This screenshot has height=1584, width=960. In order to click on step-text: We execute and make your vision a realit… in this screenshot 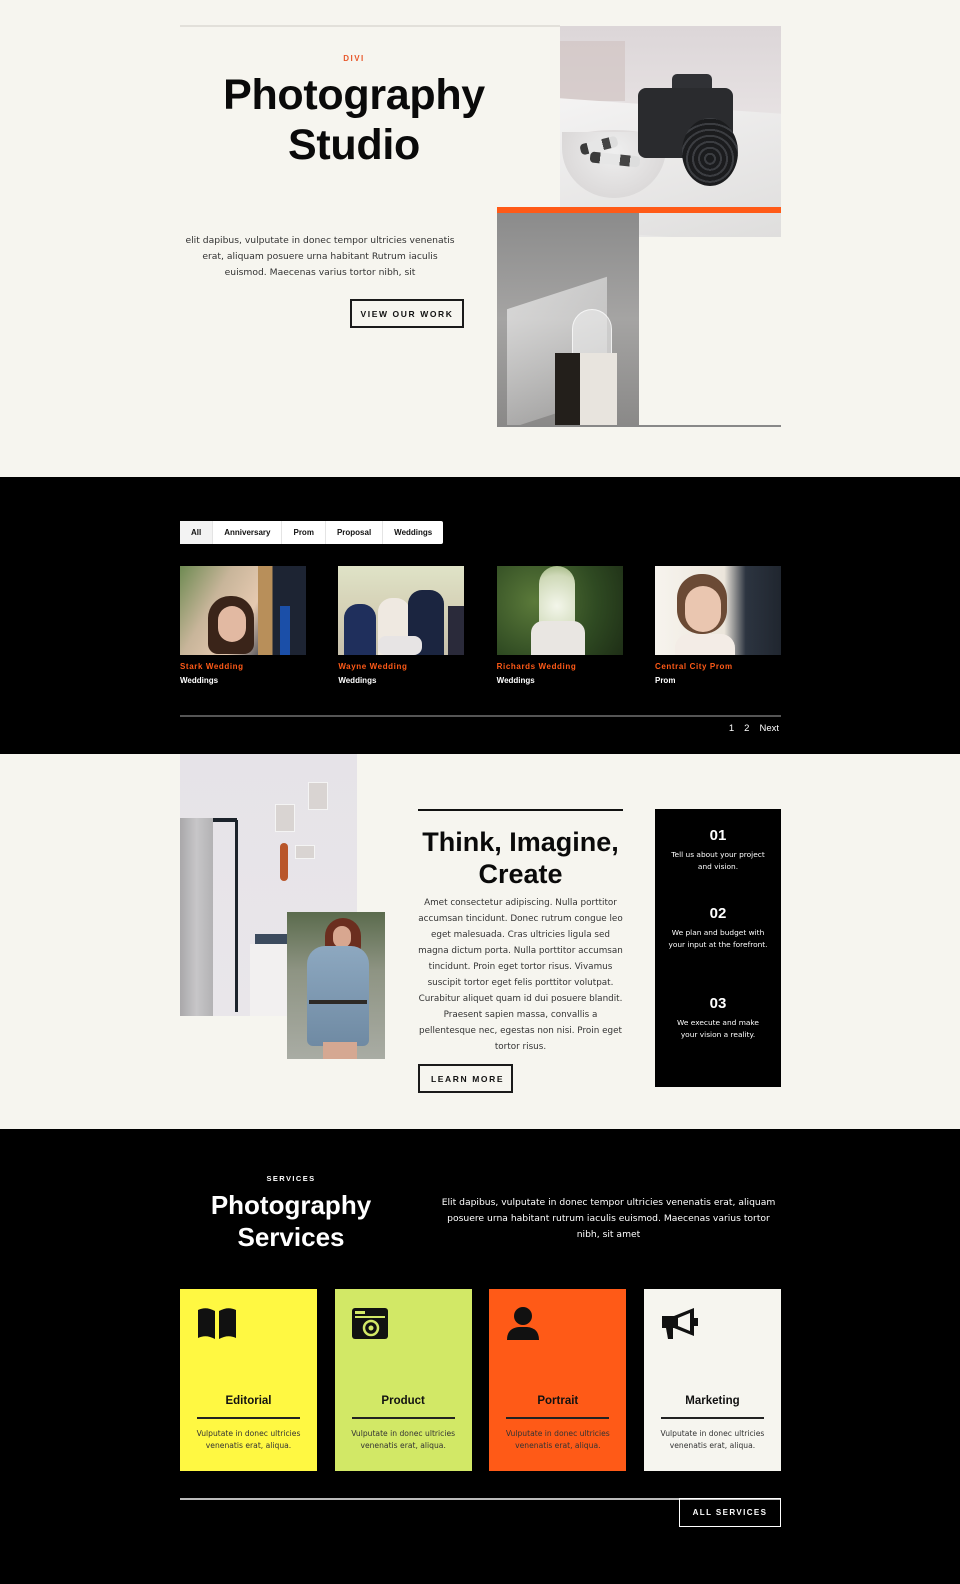, I will do `click(718, 1028)`.